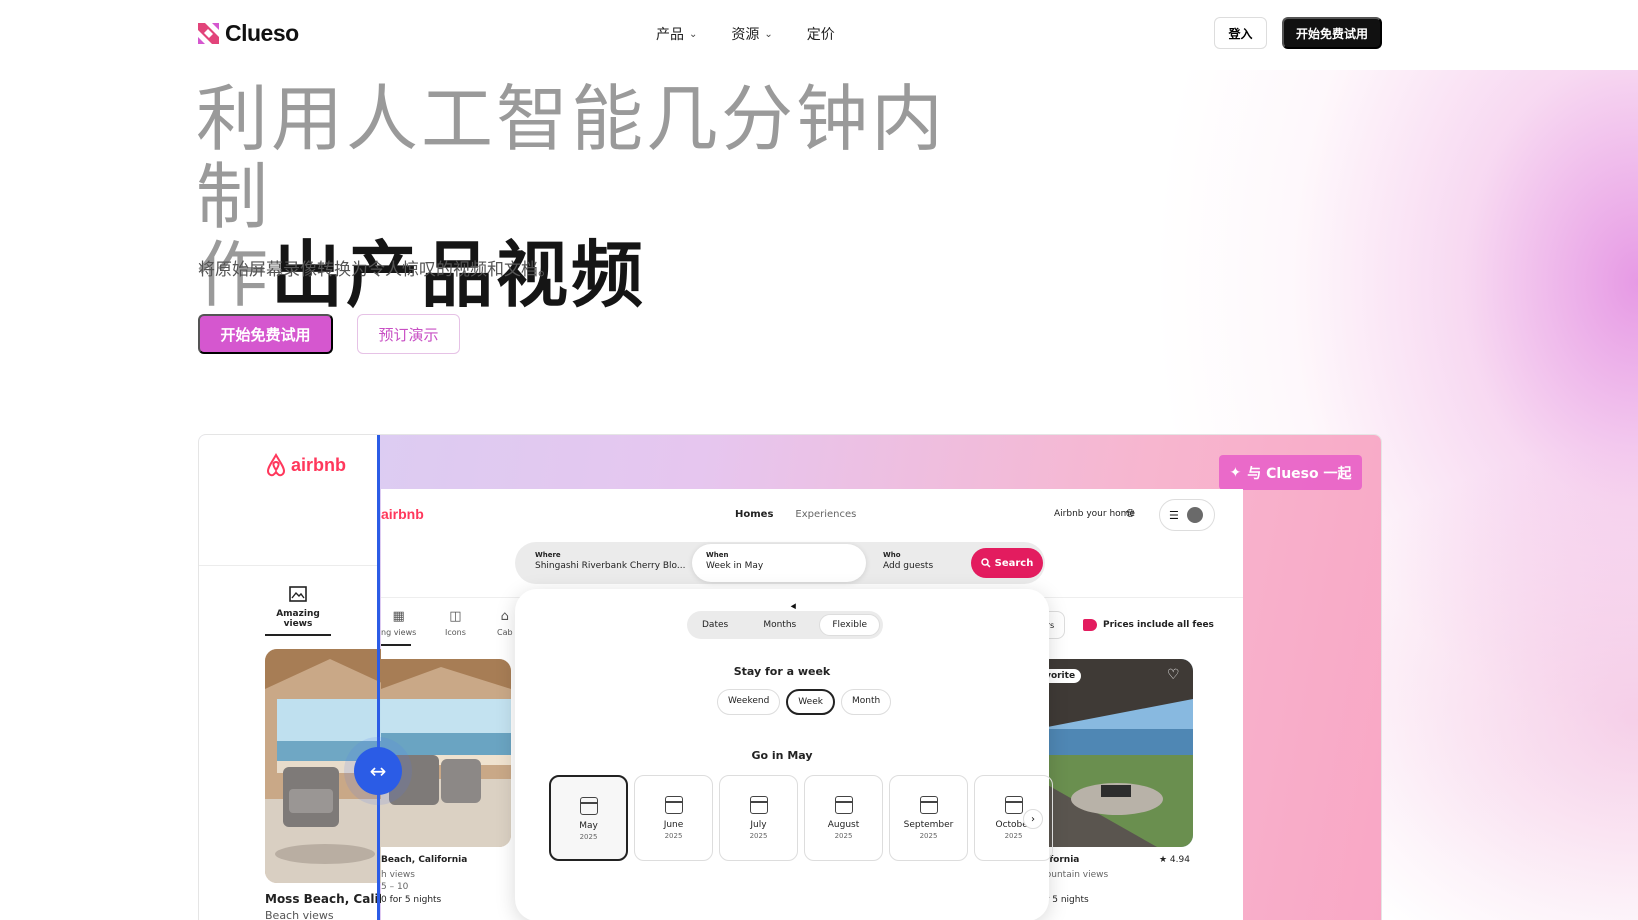  I want to click on comparison-drag-handle: ↔, so click(378, 771).